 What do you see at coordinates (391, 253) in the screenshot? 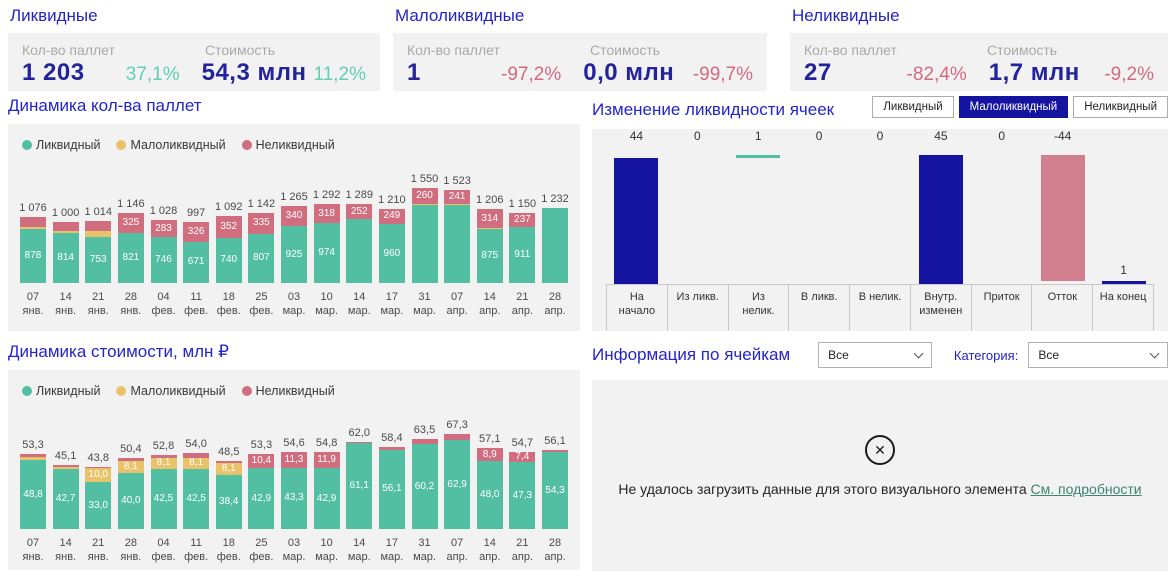
I see `bar-segment-liquid: 960` at bounding box center [391, 253].